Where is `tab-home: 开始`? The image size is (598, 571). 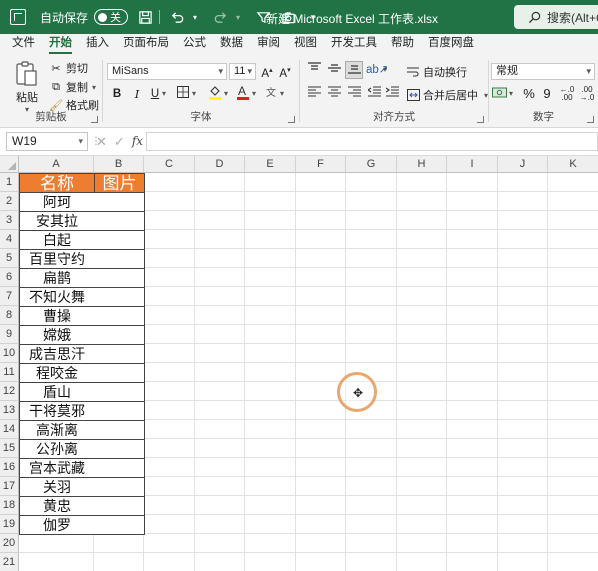
tab-home: 开始 is located at coordinates (60, 44).